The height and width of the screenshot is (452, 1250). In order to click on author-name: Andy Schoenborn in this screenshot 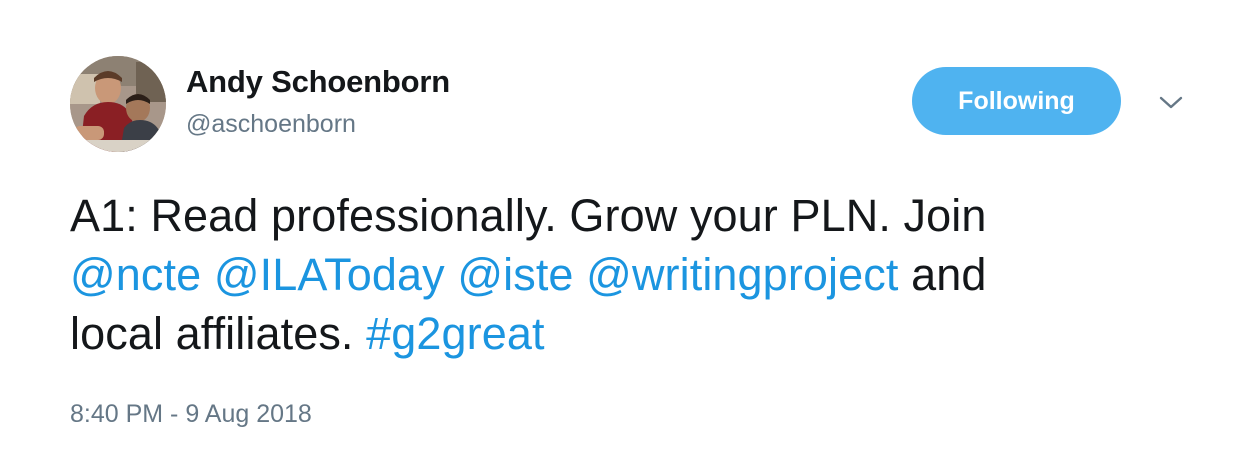, I will do `click(318, 82)`.